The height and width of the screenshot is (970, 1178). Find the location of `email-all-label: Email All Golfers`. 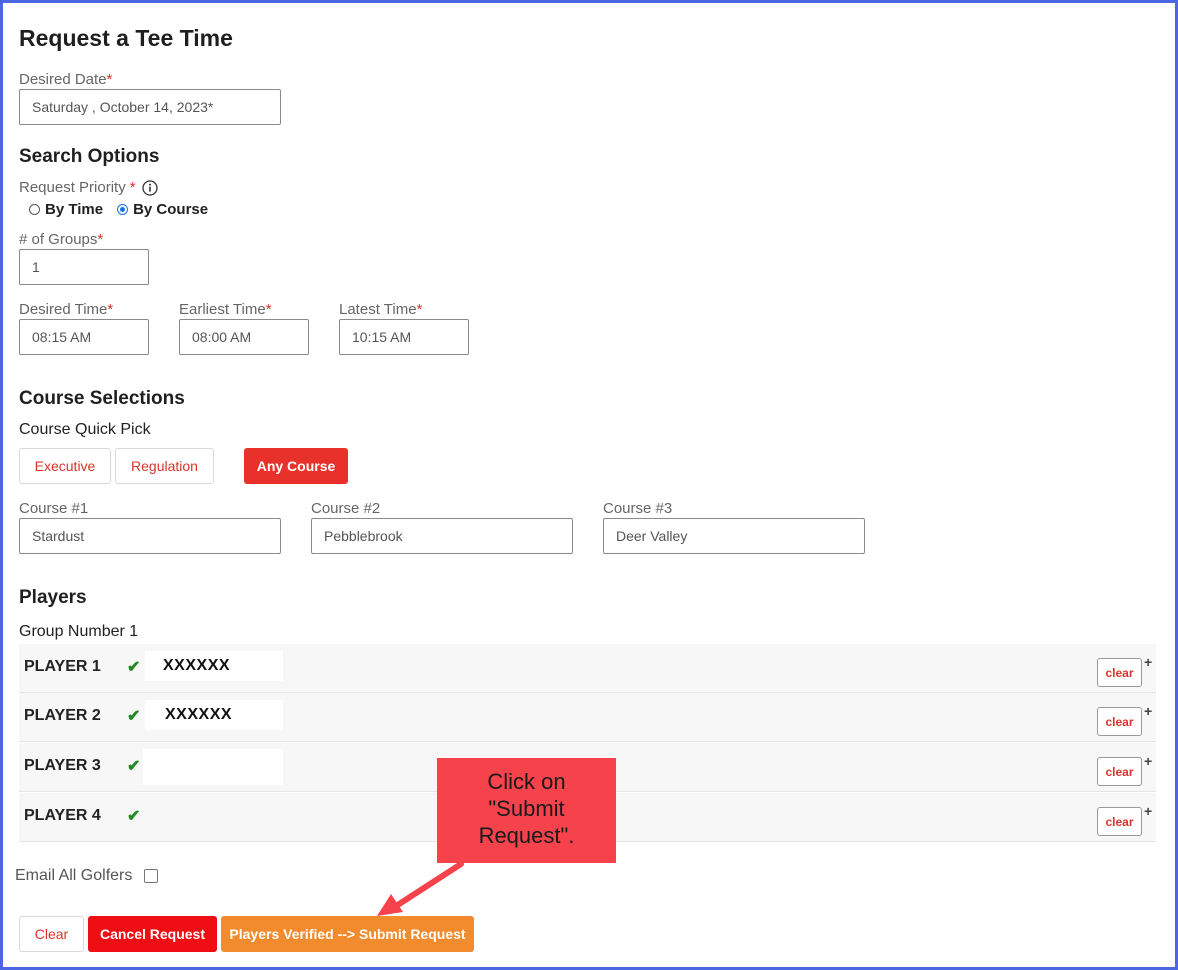

email-all-label: Email All Golfers is located at coordinates (74, 875).